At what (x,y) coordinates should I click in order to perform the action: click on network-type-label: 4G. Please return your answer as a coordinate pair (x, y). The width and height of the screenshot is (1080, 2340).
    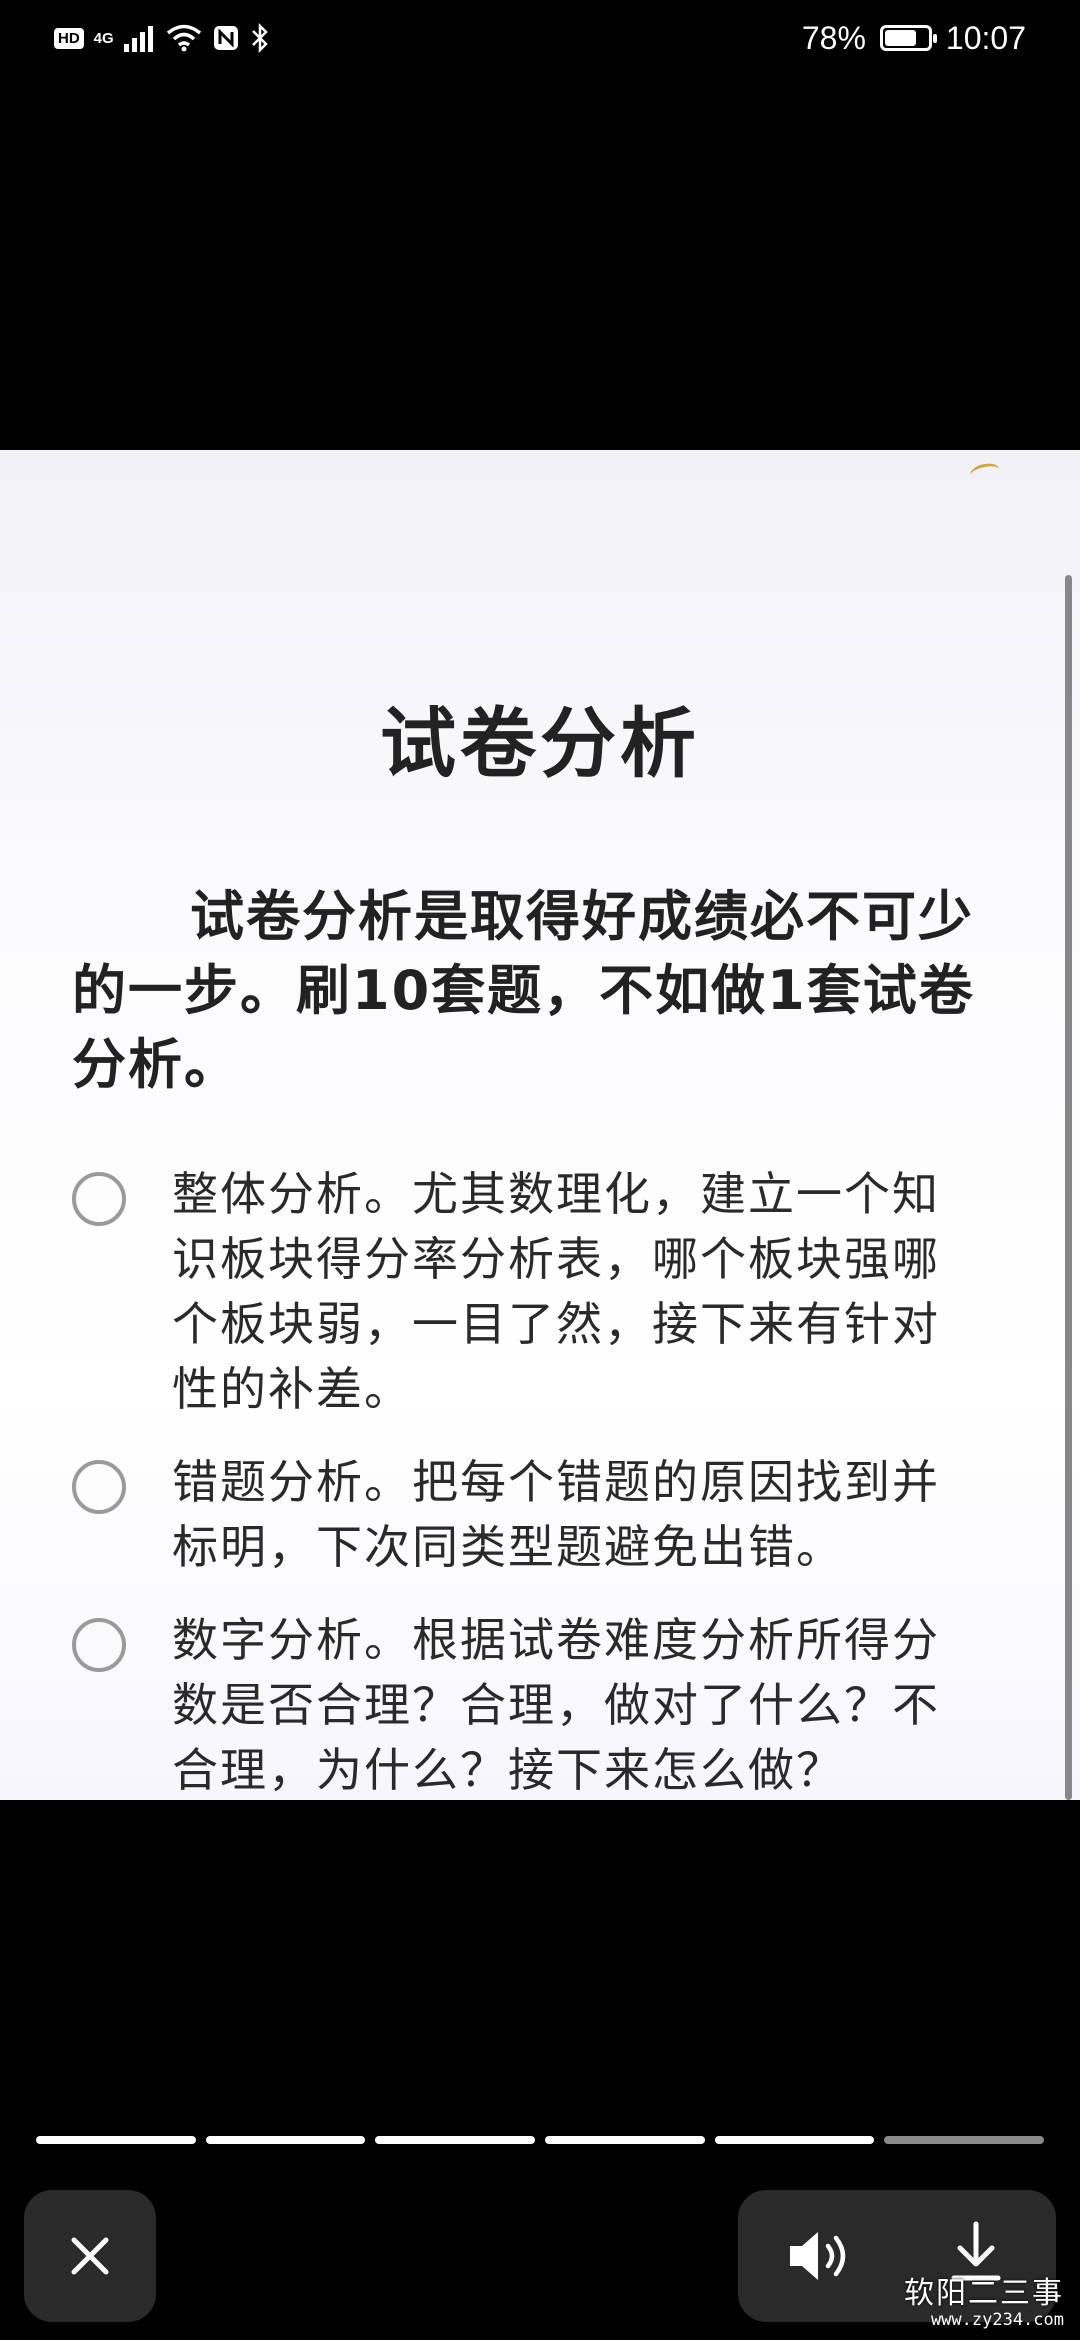
    Looking at the image, I should click on (103, 38).